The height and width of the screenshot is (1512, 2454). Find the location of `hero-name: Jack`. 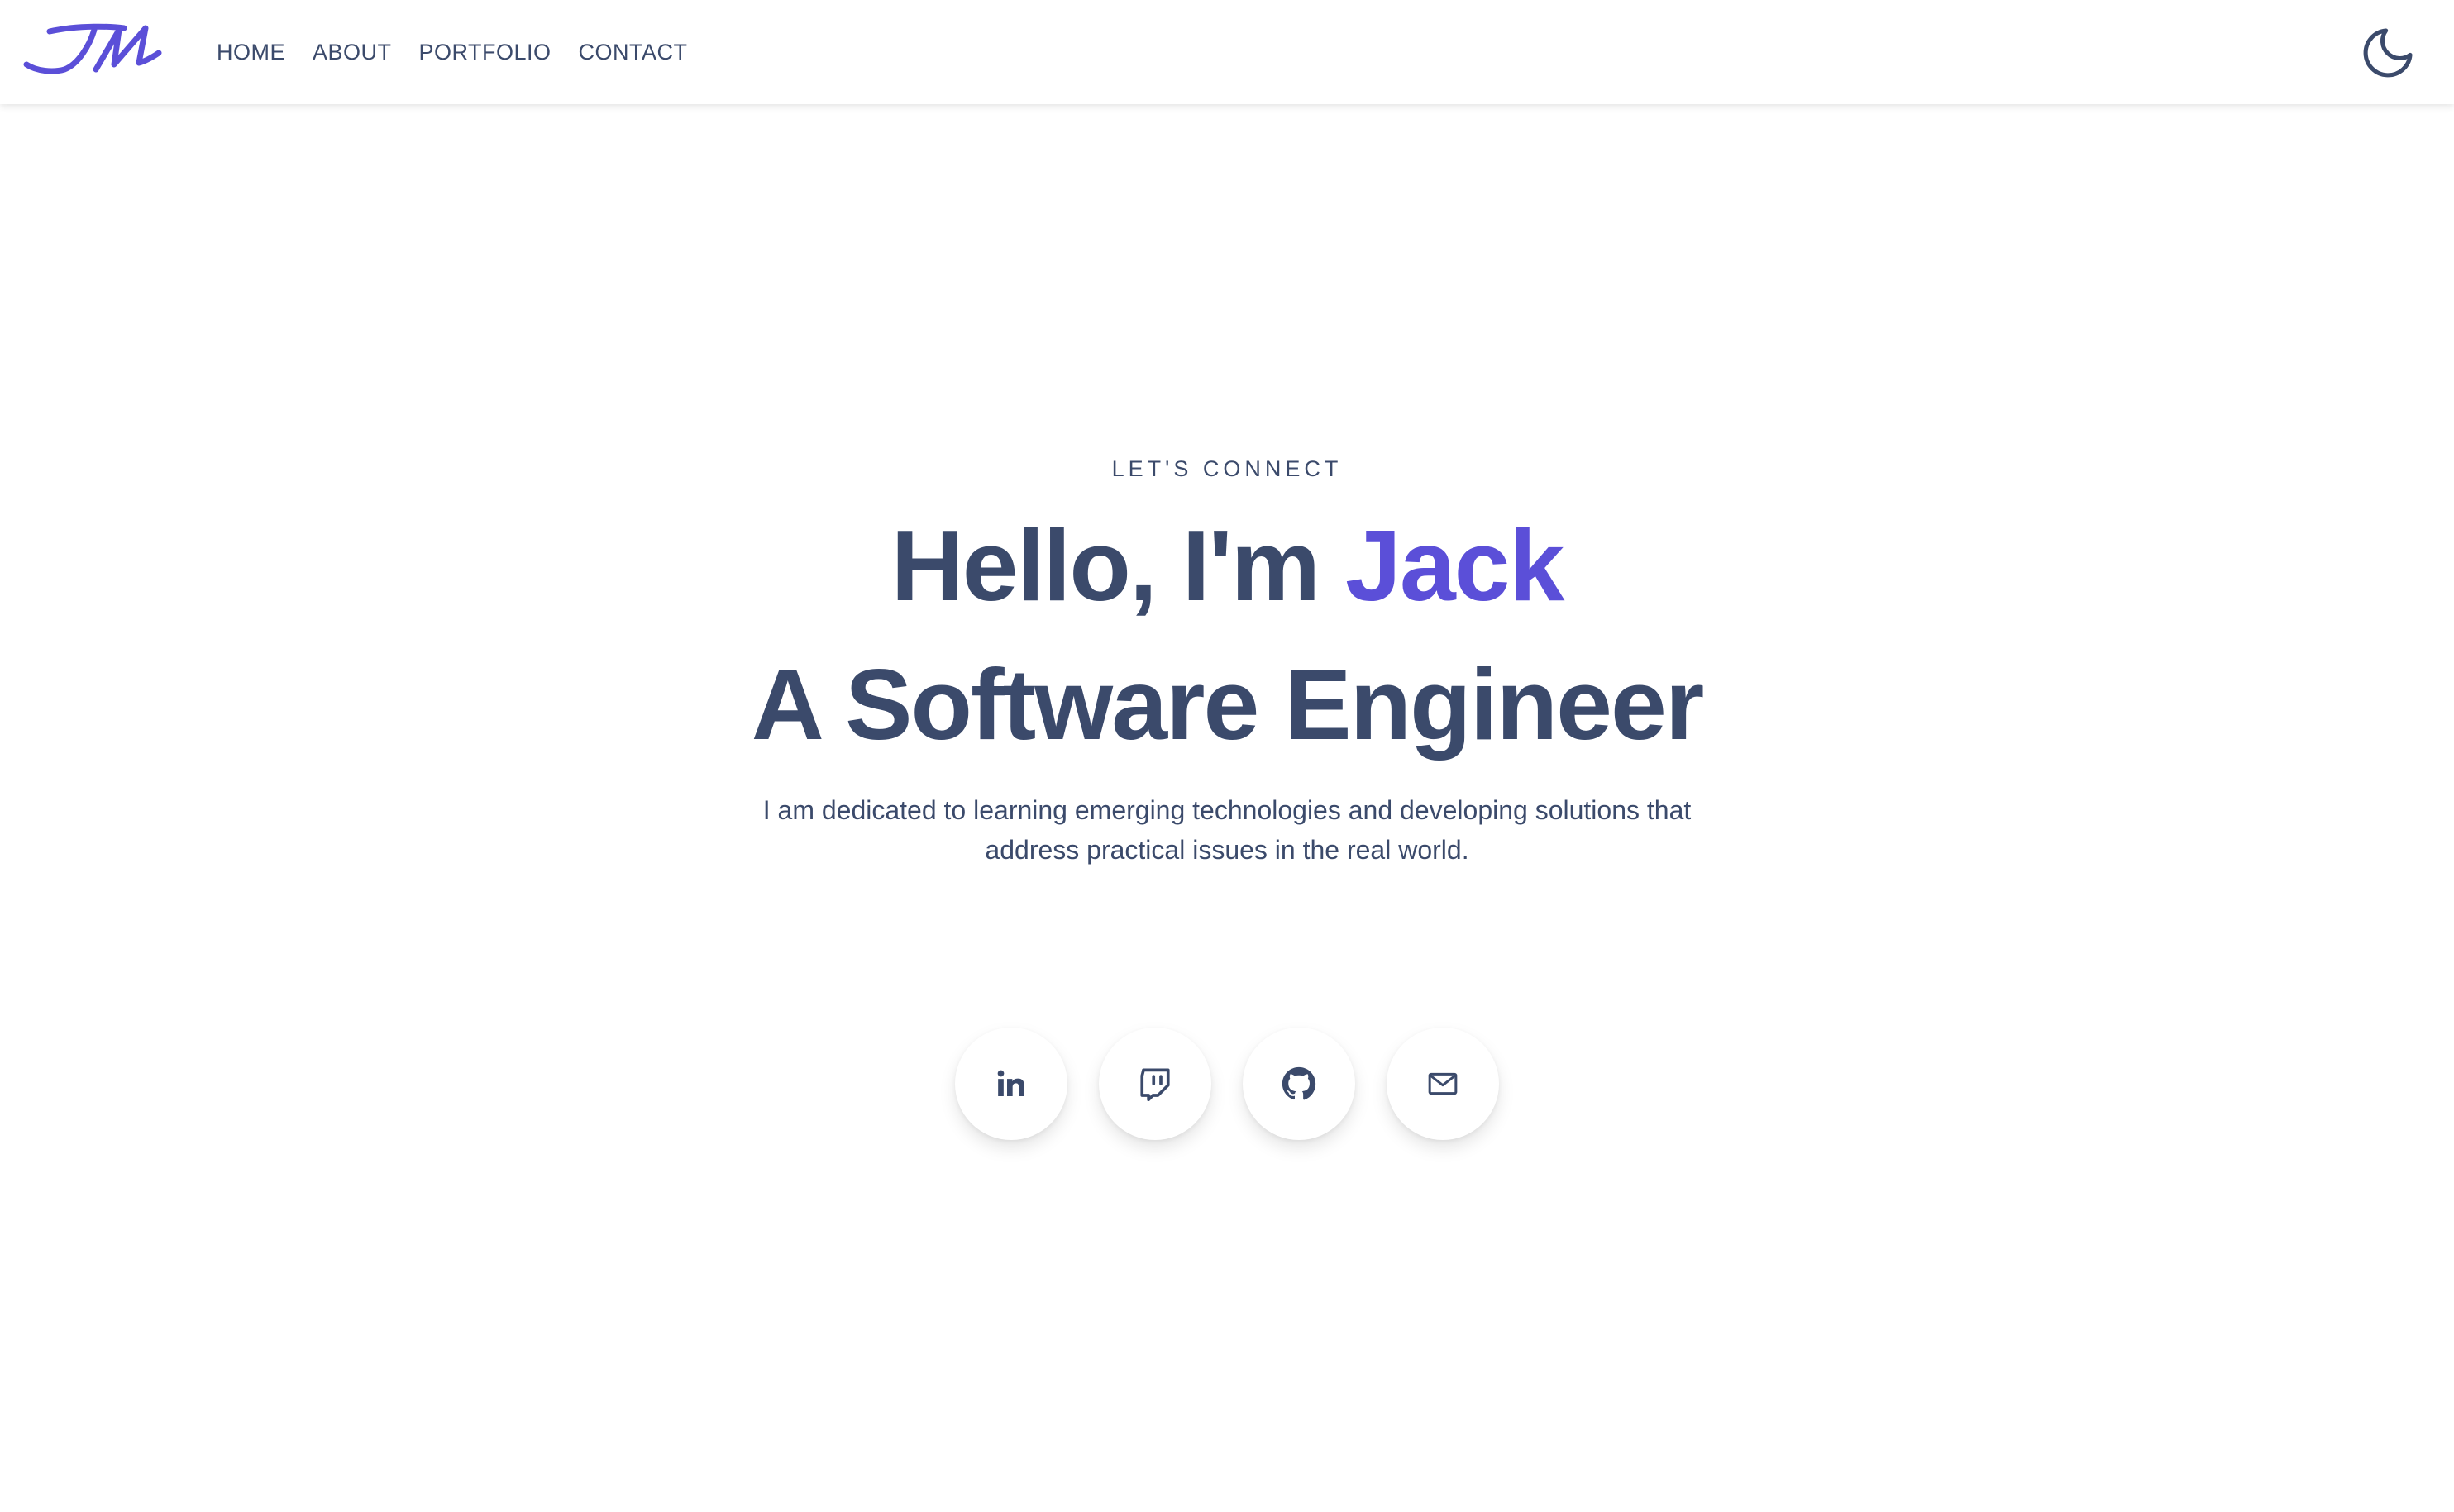

hero-name: Jack is located at coordinates (1454, 565).